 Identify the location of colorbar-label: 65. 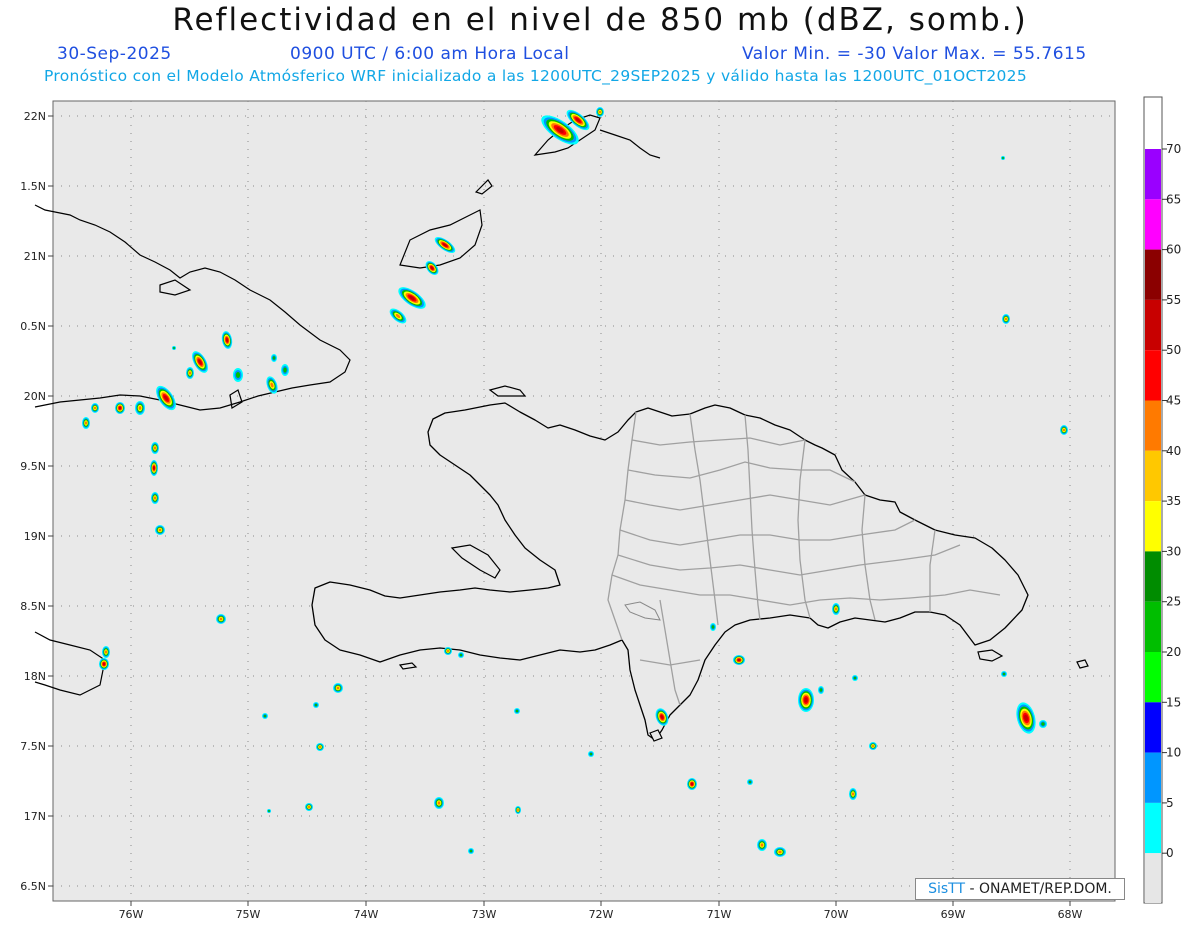
(1173, 199).